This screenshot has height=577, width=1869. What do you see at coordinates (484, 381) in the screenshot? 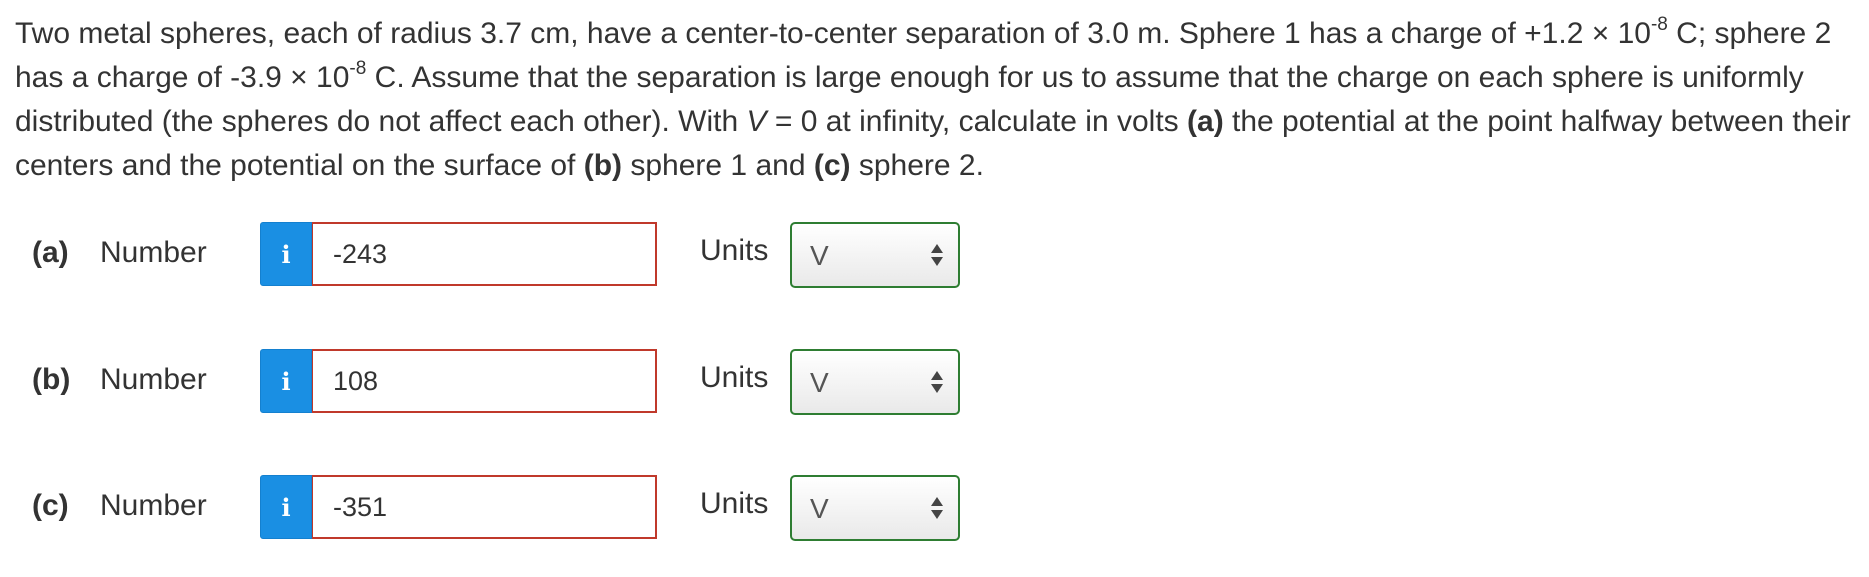
I see `answer-input-b` at bounding box center [484, 381].